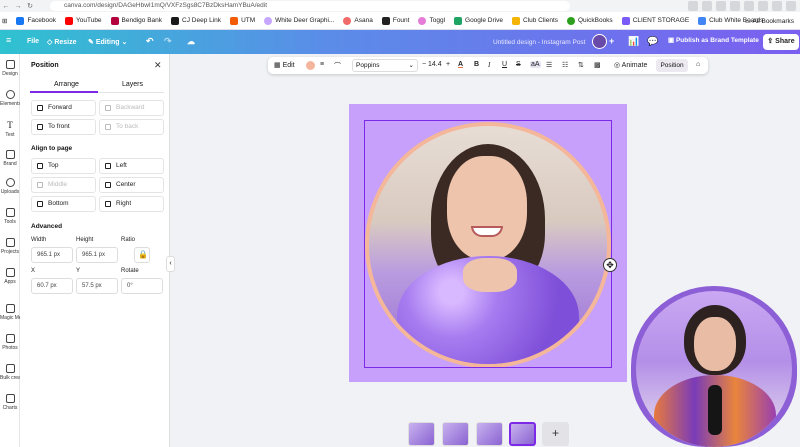 The width and height of the screenshot is (800, 447). I want to click on spacing-icon: ⇅, so click(581, 65).